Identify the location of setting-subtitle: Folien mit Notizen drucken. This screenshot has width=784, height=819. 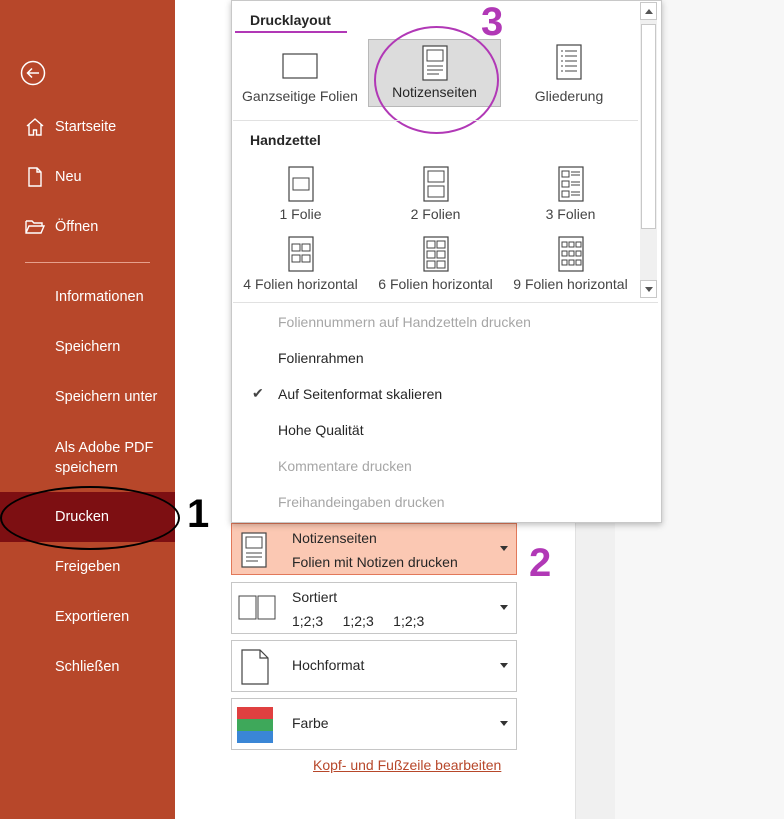
(375, 562).